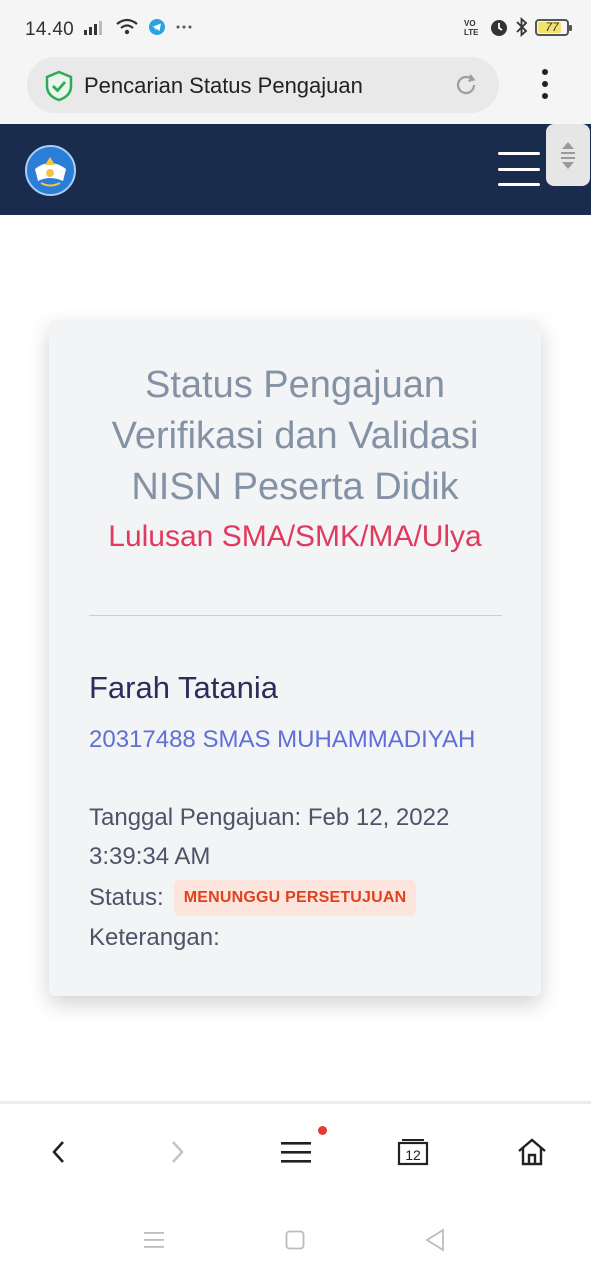  What do you see at coordinates (466, 85) in the screenshot?
I see `reload-icon` at bounding box center [466, 85].